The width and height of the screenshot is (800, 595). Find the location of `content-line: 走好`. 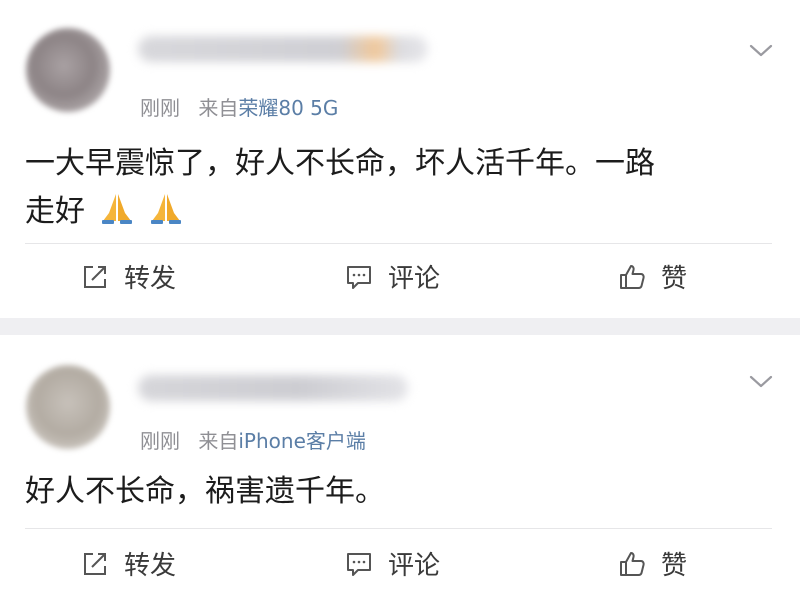

content-line: 走好 is located at coordinates (397, 212).